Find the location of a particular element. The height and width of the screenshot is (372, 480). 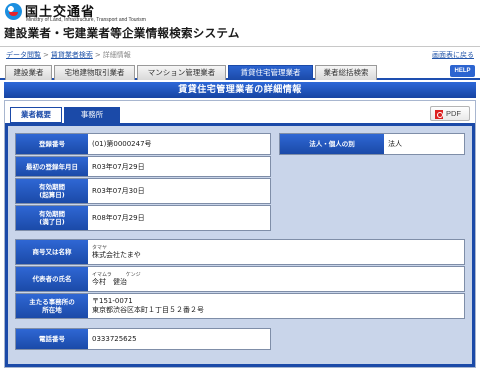

registration-number-value: (01)第0000247号 is located at coordinates (122, 144).